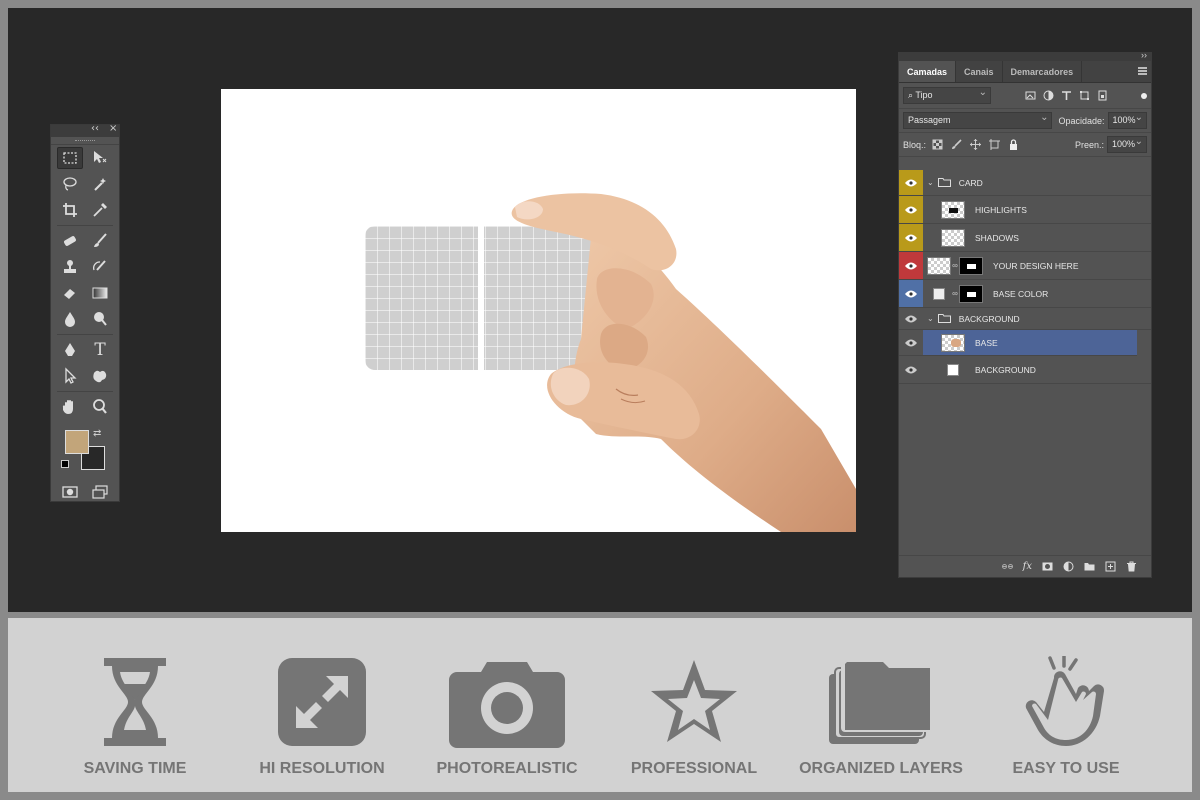 This screenshot has width=1200, height=800. Describe the element at coordinates (100, 241) in the screenshot. I see `brush-tool-icon` at that location.